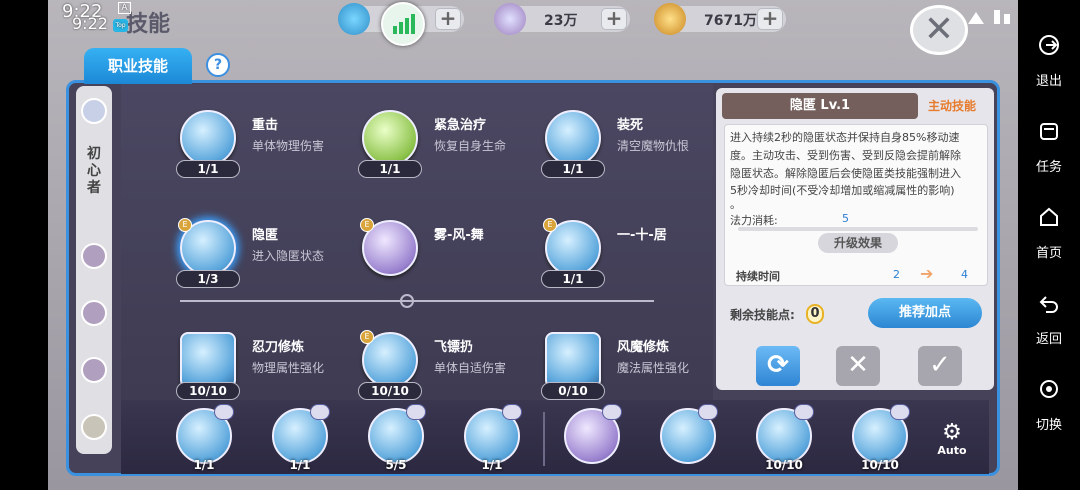  I want to click on tasks-label: 任务, so click(1048, 167).